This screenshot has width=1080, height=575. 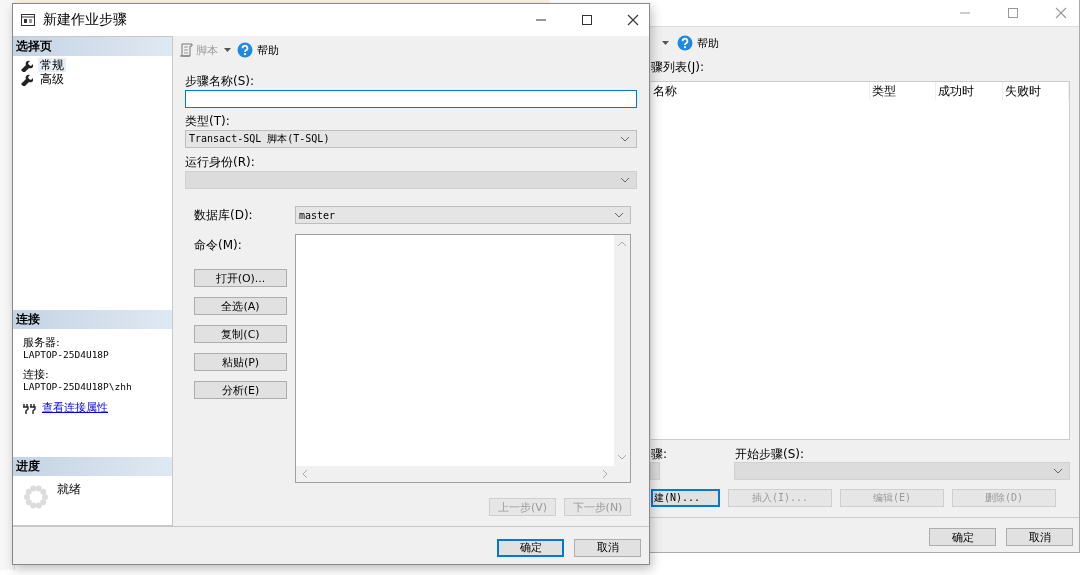 I want to click on field-label: 骤列表(J):, so click(x=678, y=67).